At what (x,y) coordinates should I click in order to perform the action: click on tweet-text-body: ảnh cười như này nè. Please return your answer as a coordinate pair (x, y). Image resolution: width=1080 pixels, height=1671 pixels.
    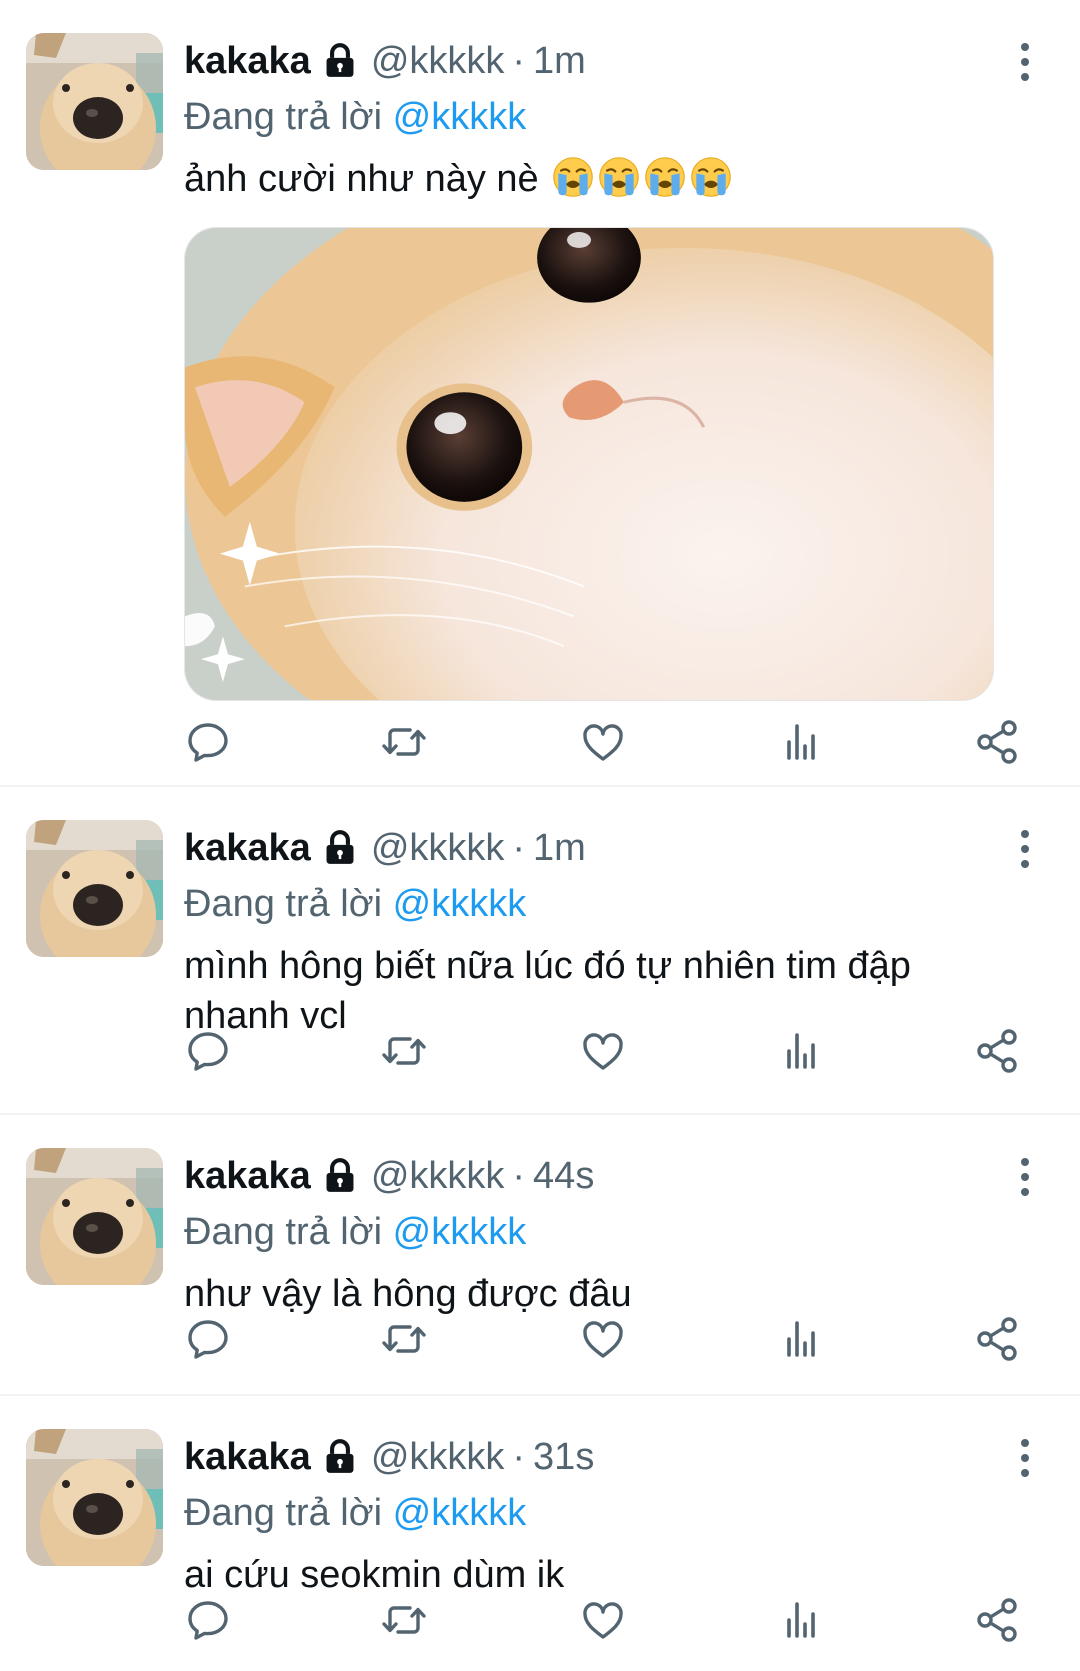
    Looking at the image, I should click on (361, 179).